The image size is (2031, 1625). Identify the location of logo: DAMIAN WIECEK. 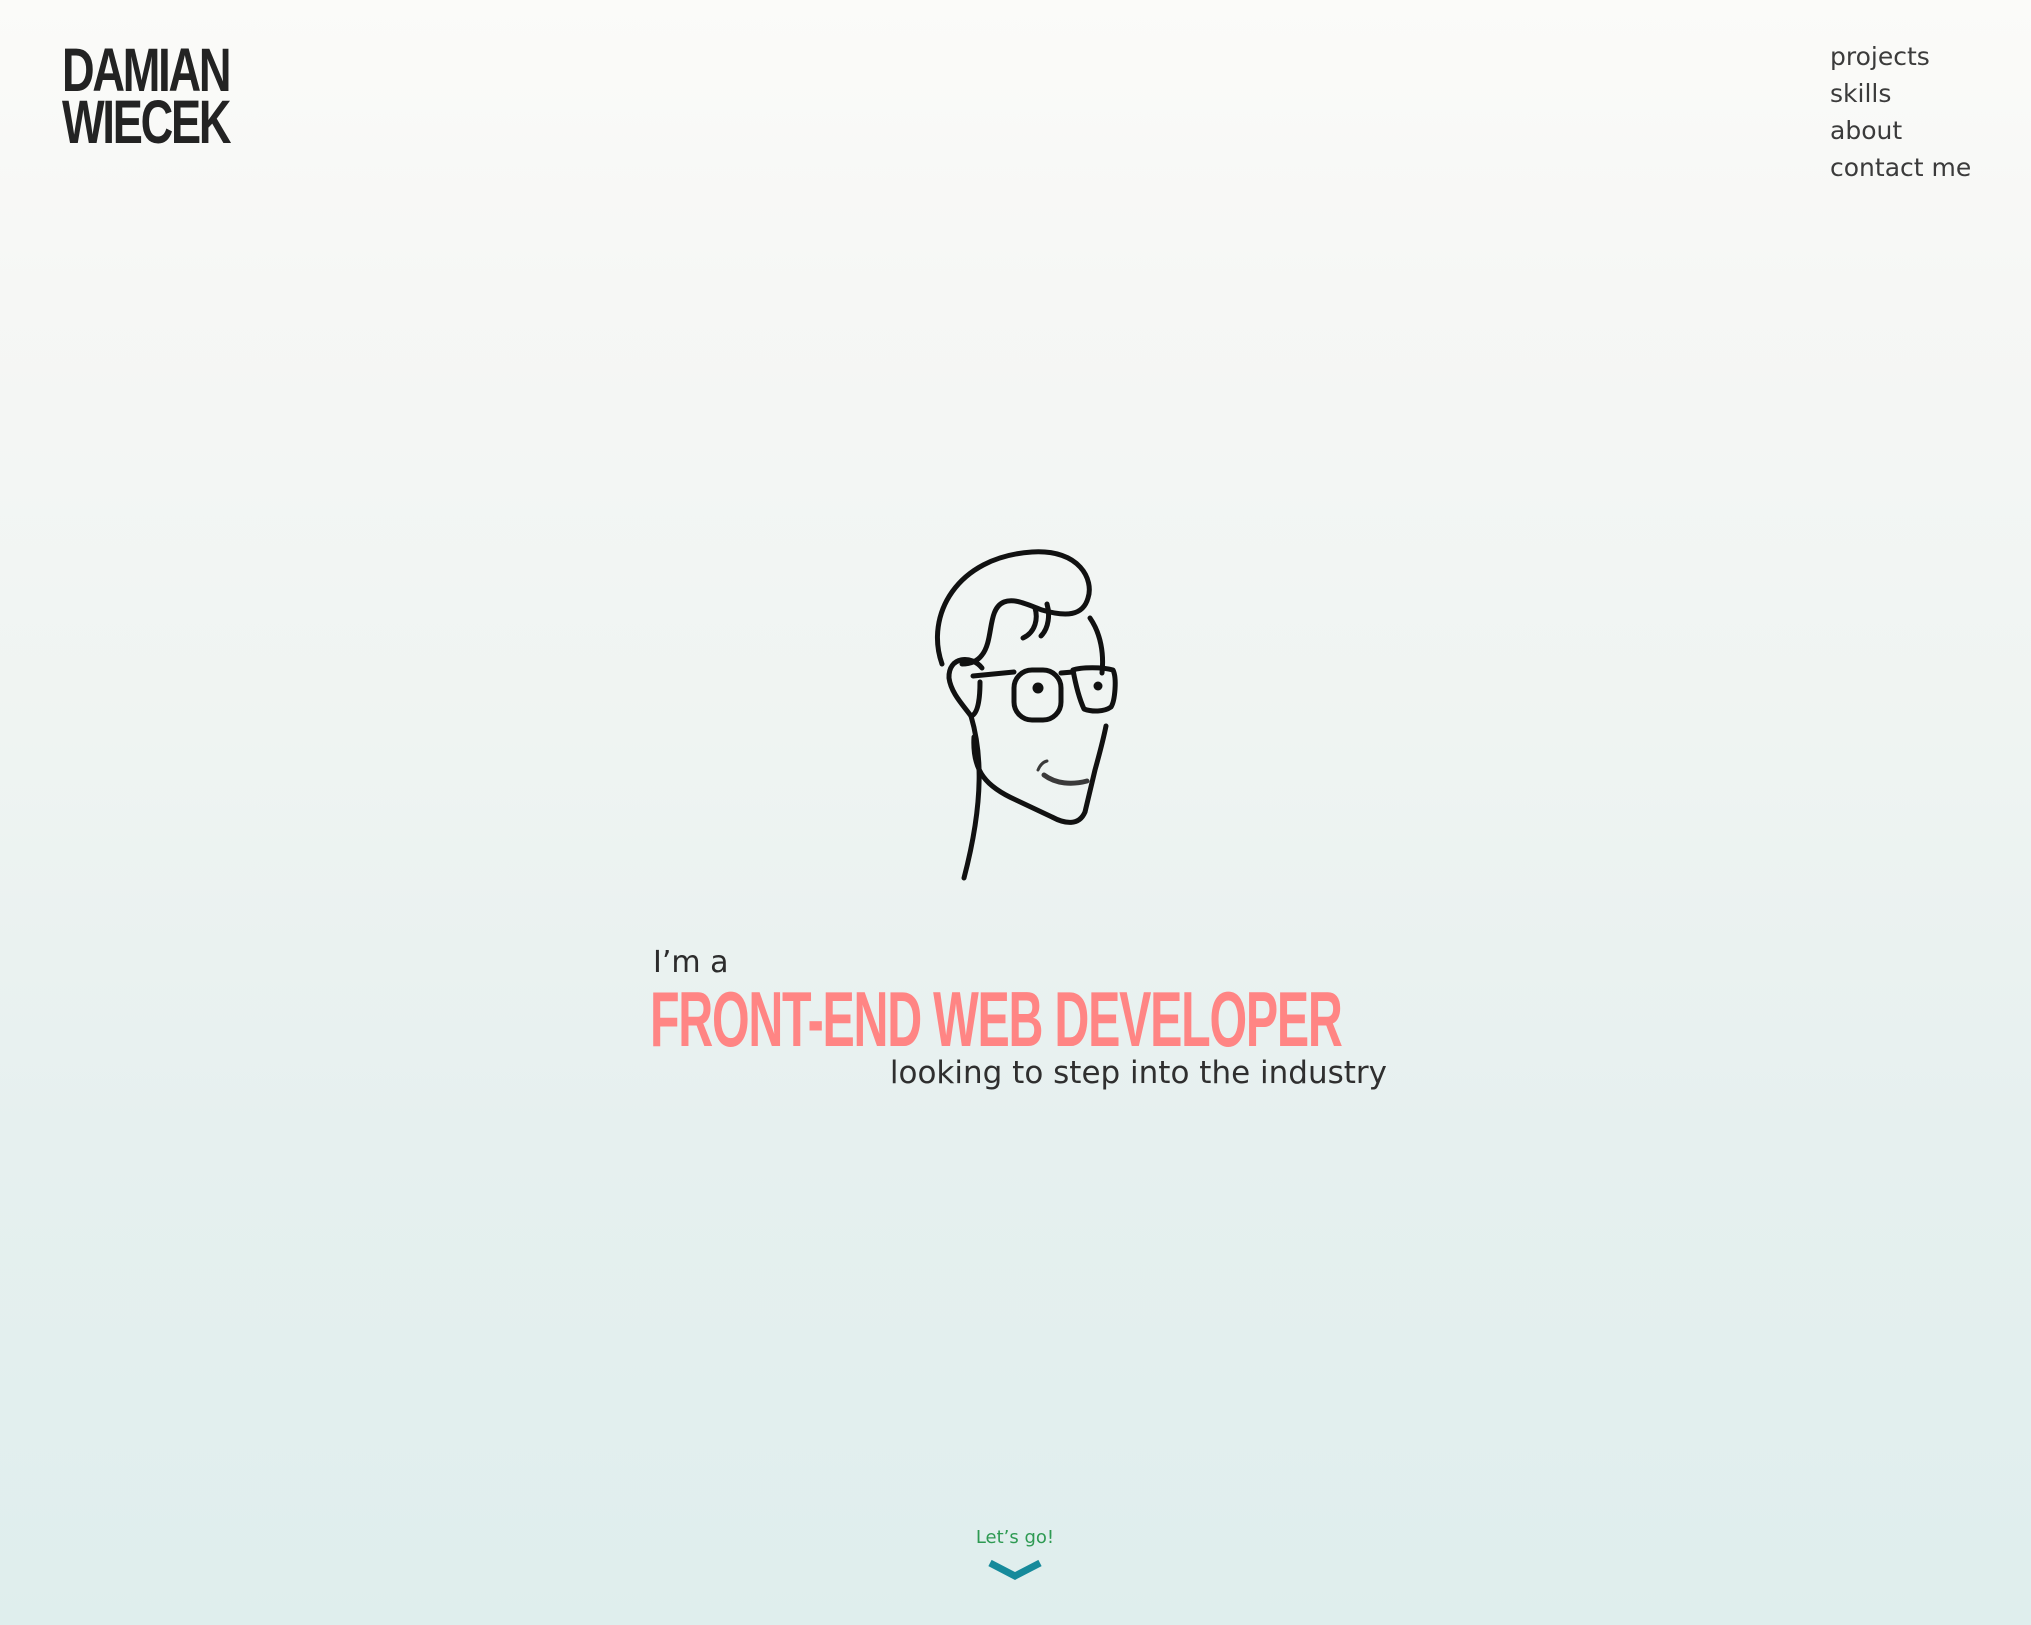
(146, 98).